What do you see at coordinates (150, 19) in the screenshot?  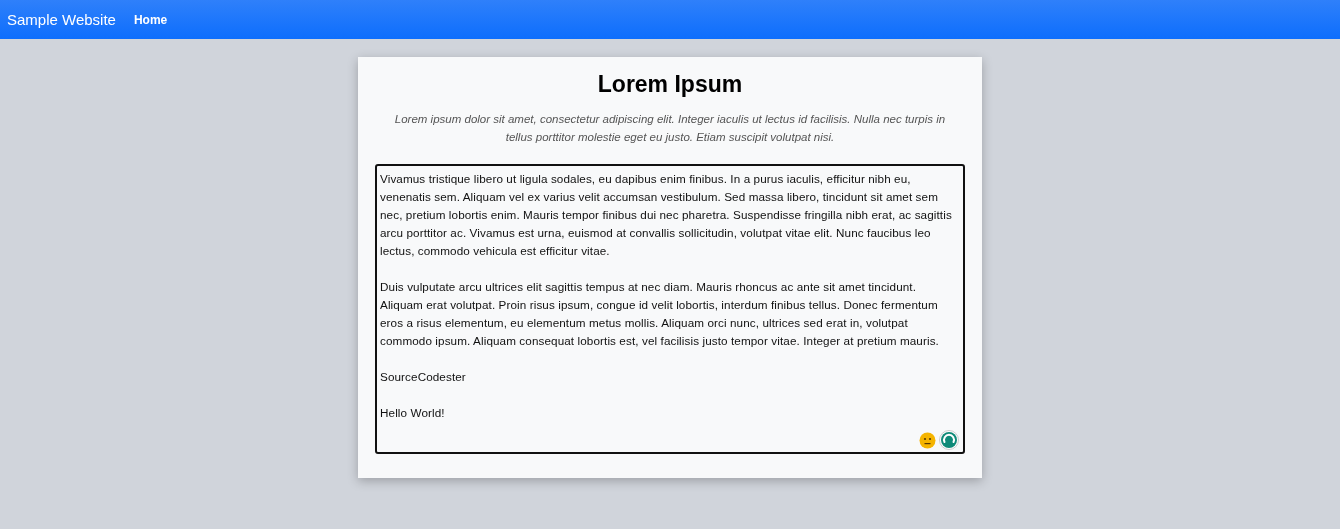 I see `nav-link: Home` at bounding box center [150, 19].